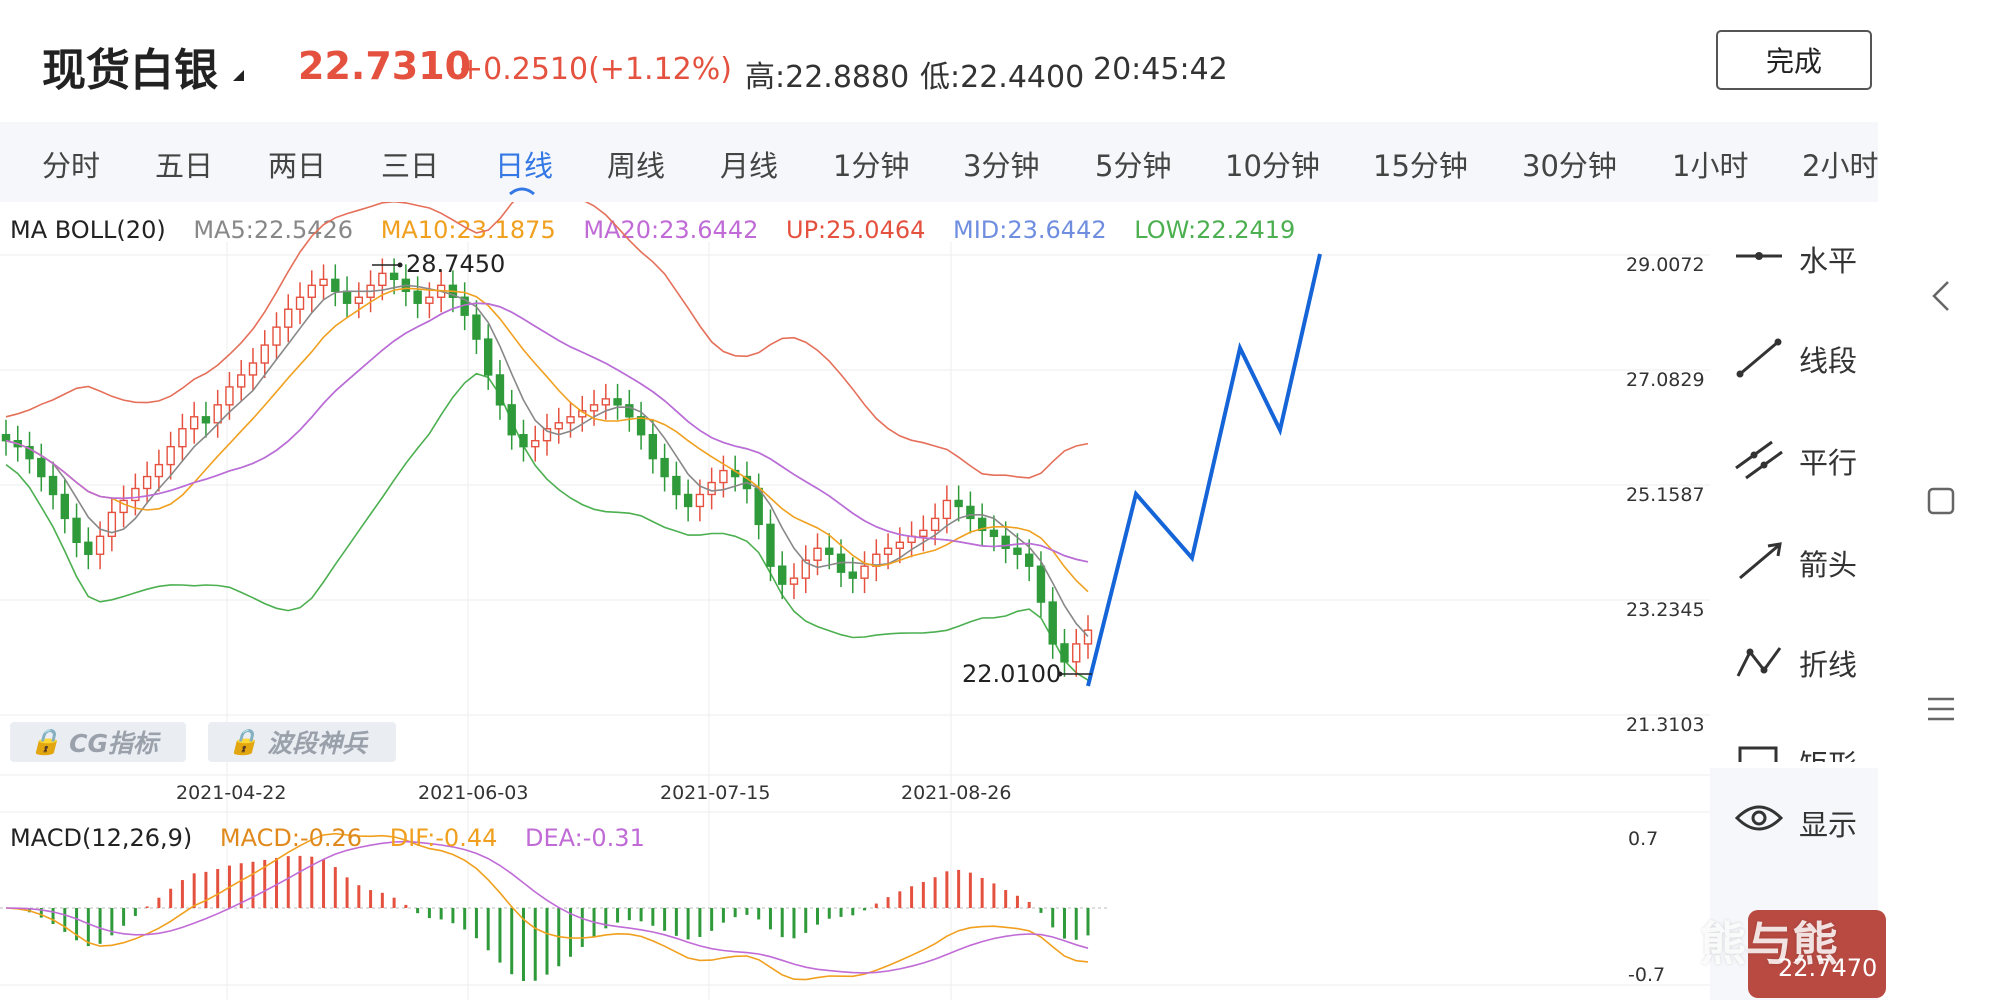 The image size is (2000, 1000). What do you see at coordinates (71, 164) in the screenshot?
I see `tab-fenshi: 分时` at bounding box center [71, 164].